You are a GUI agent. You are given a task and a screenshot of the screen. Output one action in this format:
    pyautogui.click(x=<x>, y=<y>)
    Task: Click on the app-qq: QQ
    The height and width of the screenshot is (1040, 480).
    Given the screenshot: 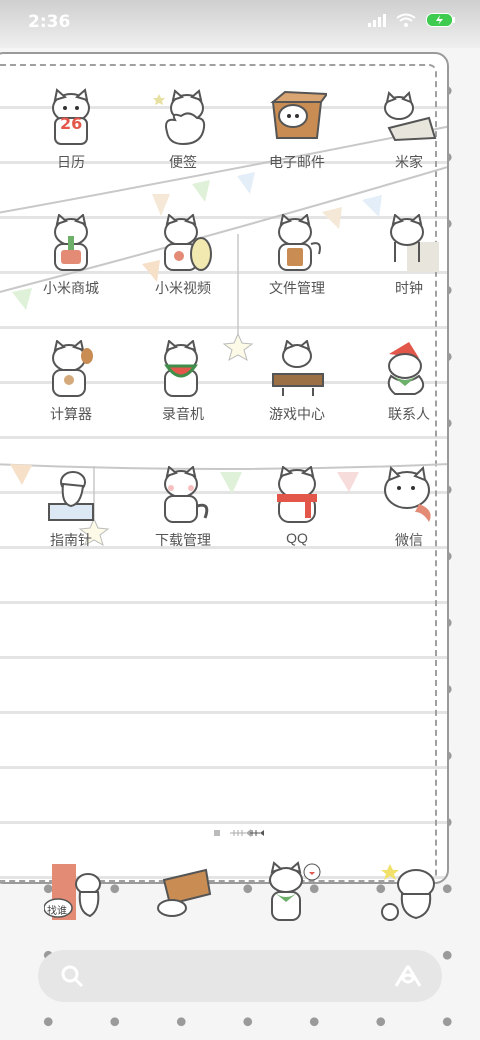 What is the action you would take?
    pyautogui.click(x=297, y=526)
    